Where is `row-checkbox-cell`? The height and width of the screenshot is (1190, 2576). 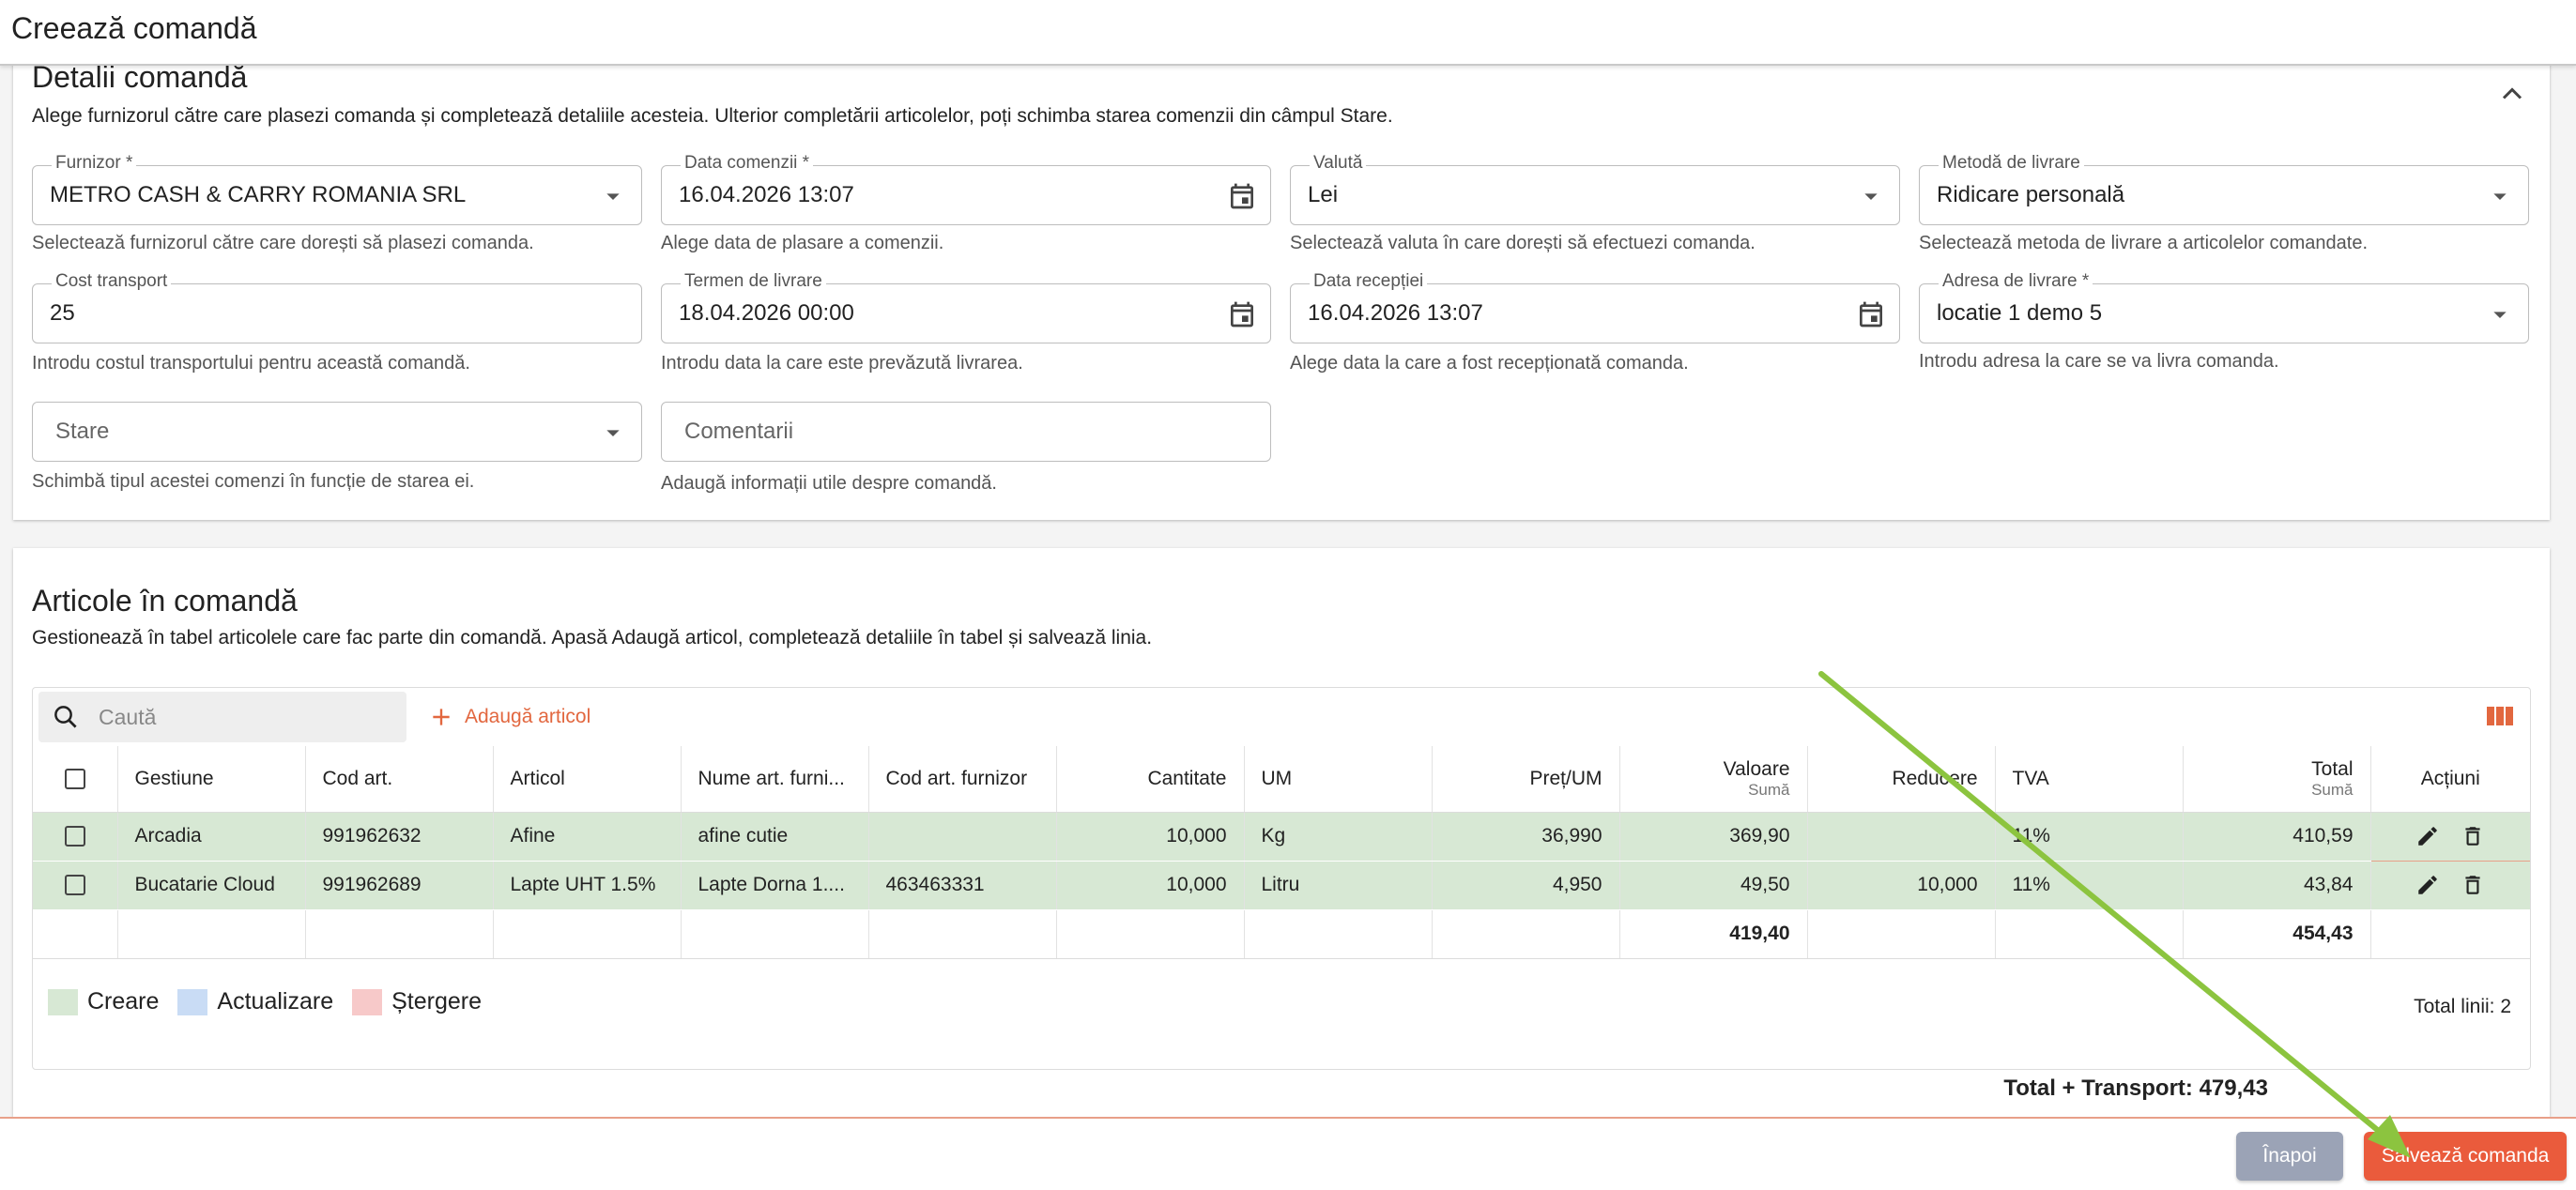
row-checkbox-cell is located at coordinates (76, 885).